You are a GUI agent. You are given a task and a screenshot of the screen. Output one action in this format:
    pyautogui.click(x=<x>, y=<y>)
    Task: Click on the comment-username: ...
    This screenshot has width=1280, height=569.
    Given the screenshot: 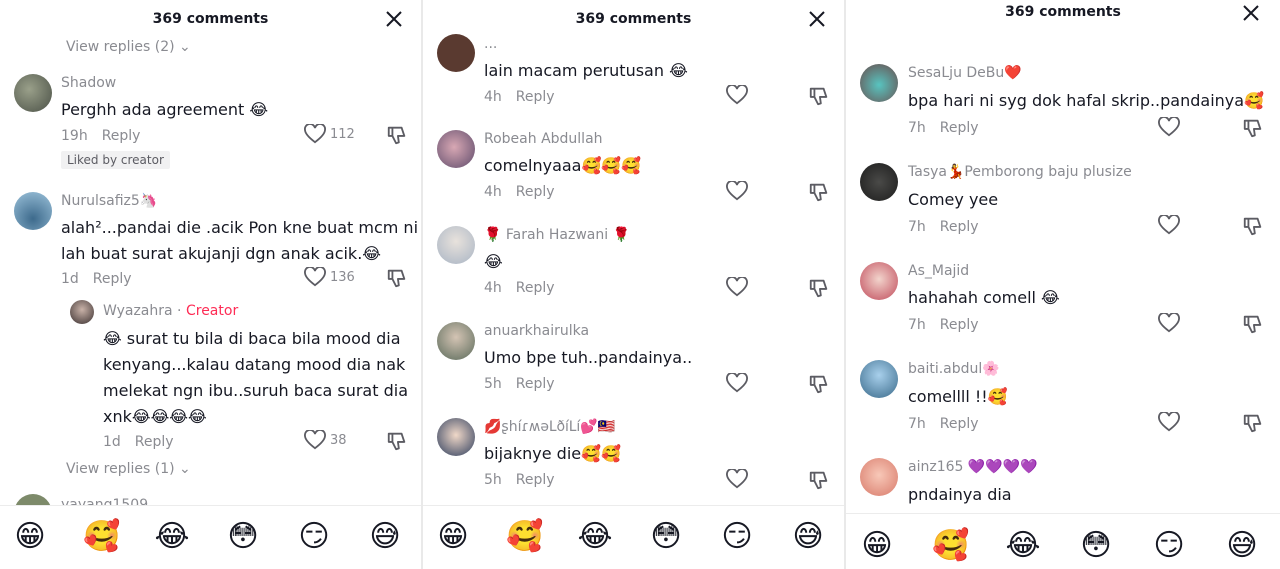 What is the action you would take?
    pyautogui.click(x=490, y=44)
    